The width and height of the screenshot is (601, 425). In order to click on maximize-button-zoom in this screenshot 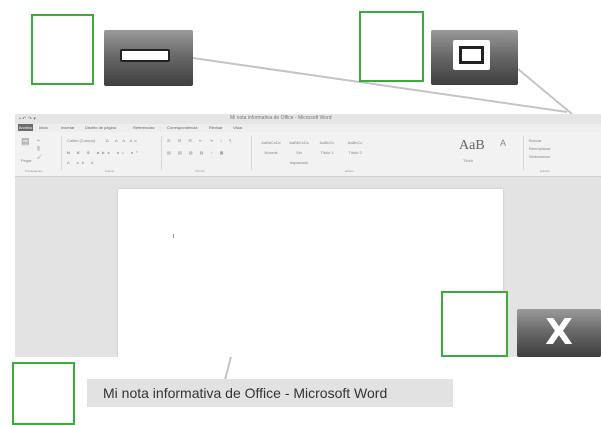, I will do `click(474, 57)`.